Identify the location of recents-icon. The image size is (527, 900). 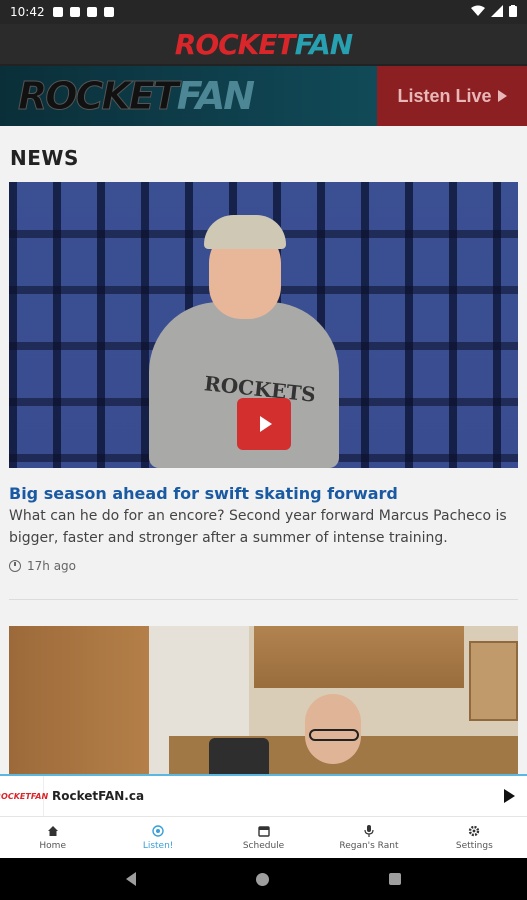
(395, 879).